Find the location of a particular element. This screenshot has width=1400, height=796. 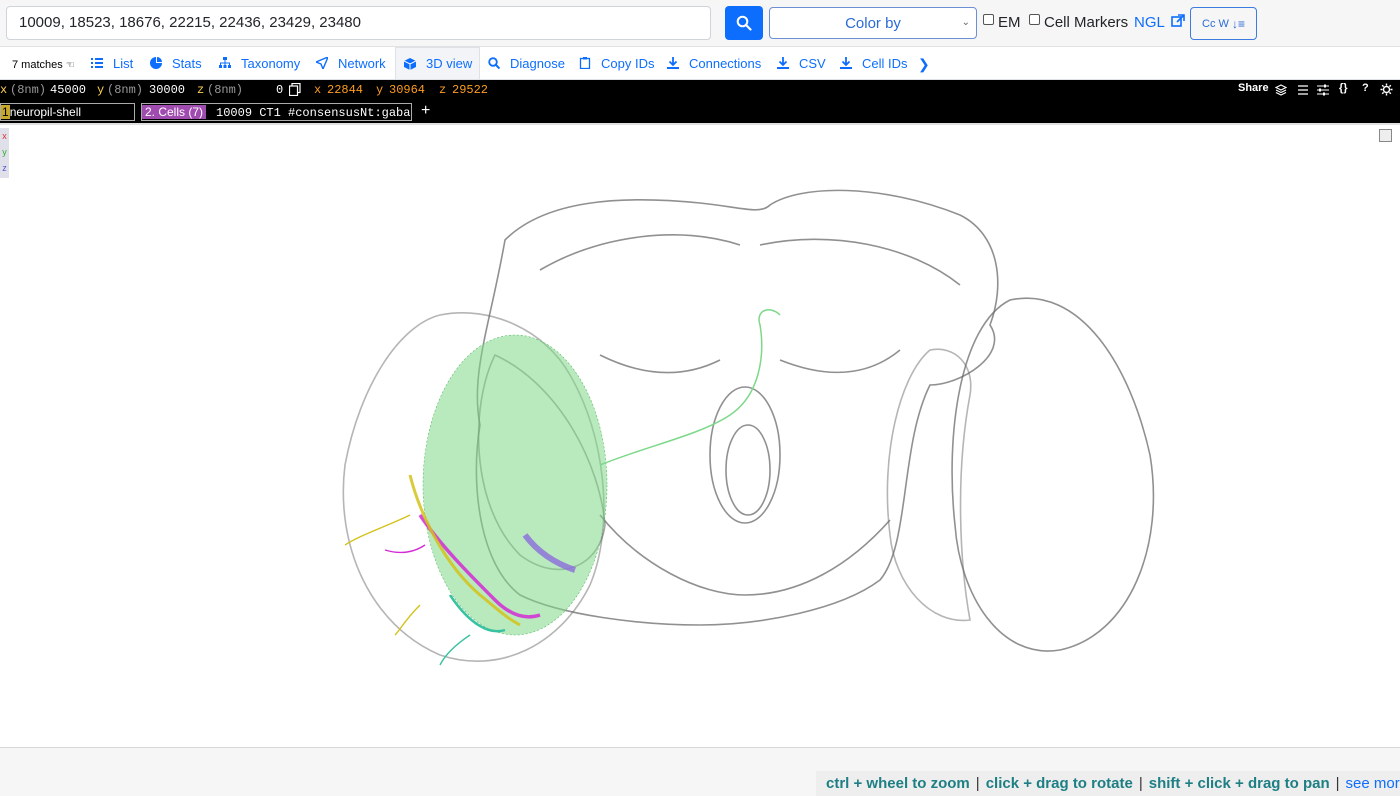

cursor-y-value: 30964 is located at coordinates (407, 90).